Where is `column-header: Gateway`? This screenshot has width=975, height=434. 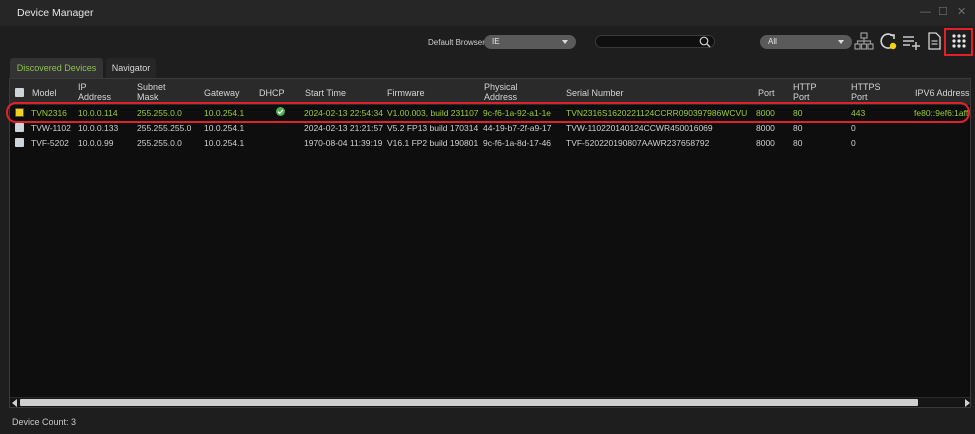
column-header: Gateway is located at coordinates (222, 93).